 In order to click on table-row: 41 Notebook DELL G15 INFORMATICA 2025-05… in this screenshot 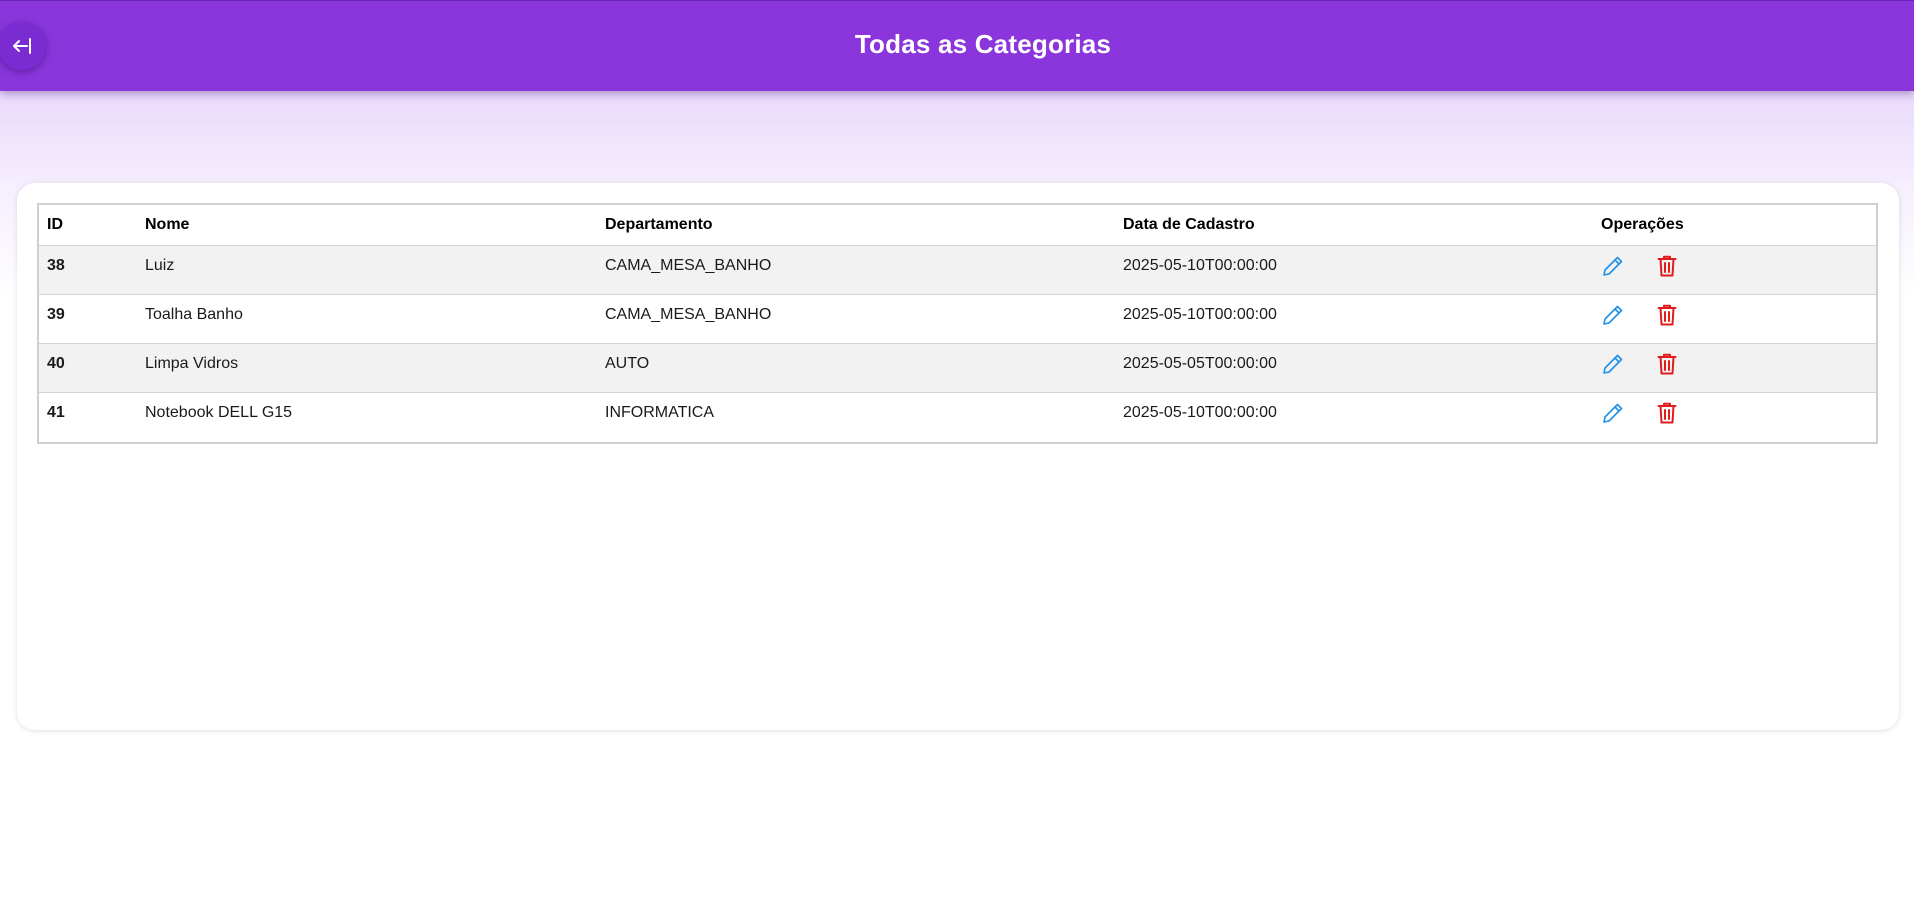, I will do `click(957, 417)`.